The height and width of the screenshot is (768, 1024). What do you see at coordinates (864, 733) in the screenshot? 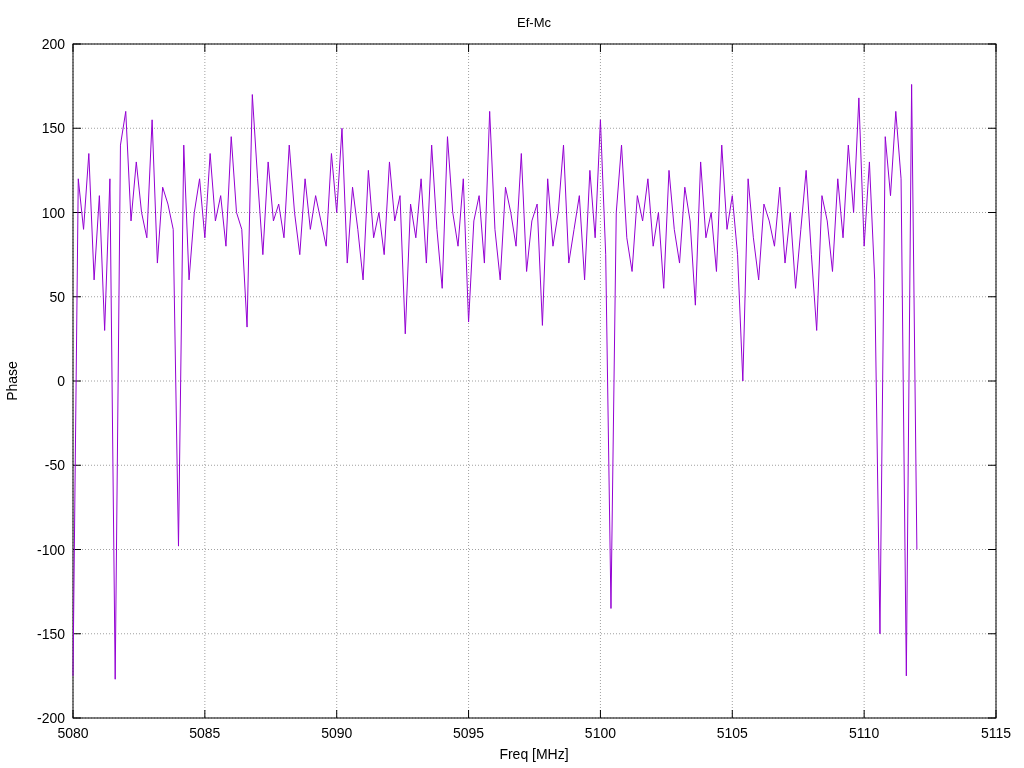
I see `tick-label: 5110` at bounding box center [864, 733].